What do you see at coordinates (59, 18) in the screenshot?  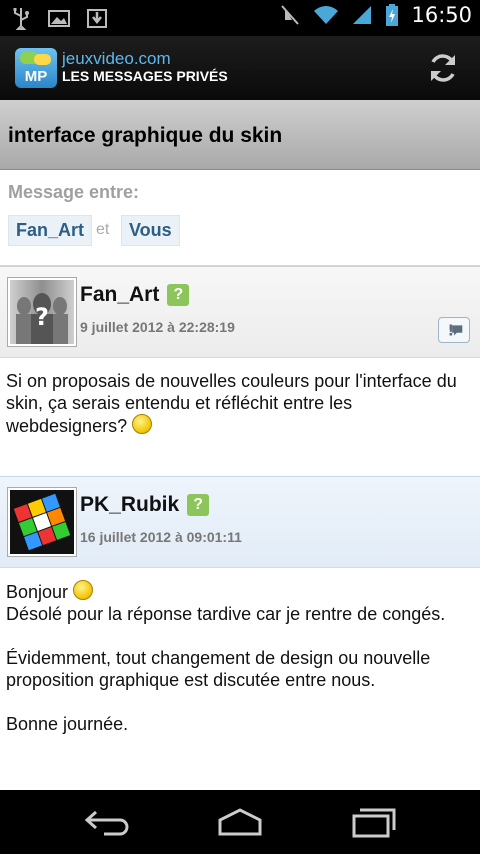 I see `image-icon` at bounding box center [59, 18].